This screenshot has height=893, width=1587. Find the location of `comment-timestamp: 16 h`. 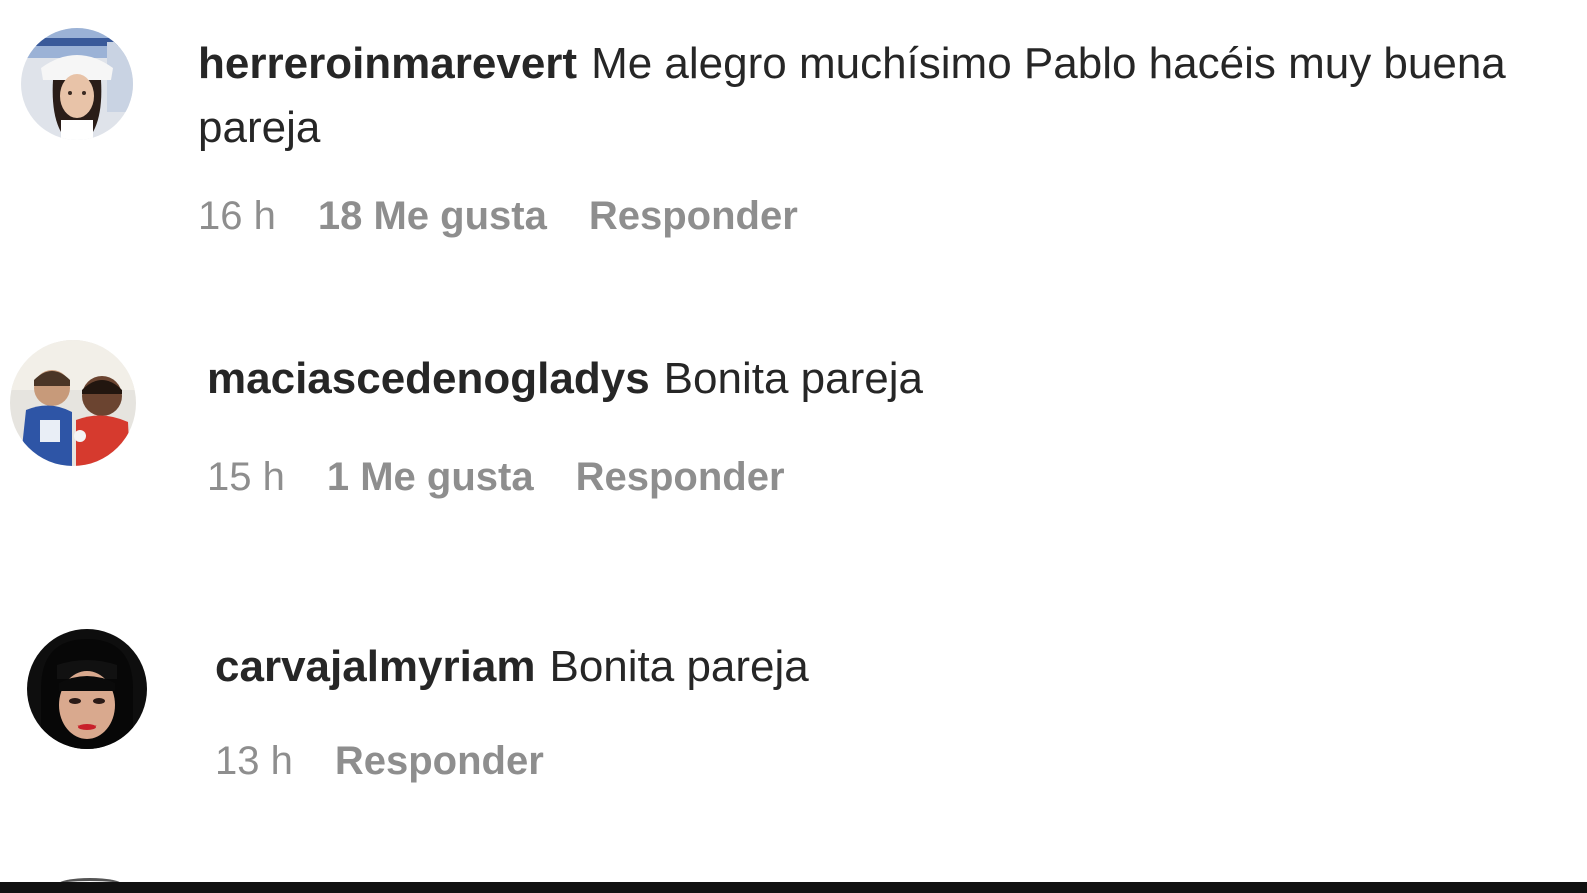

comment-timestamp: 16 h is located at coordinates (237, 216).